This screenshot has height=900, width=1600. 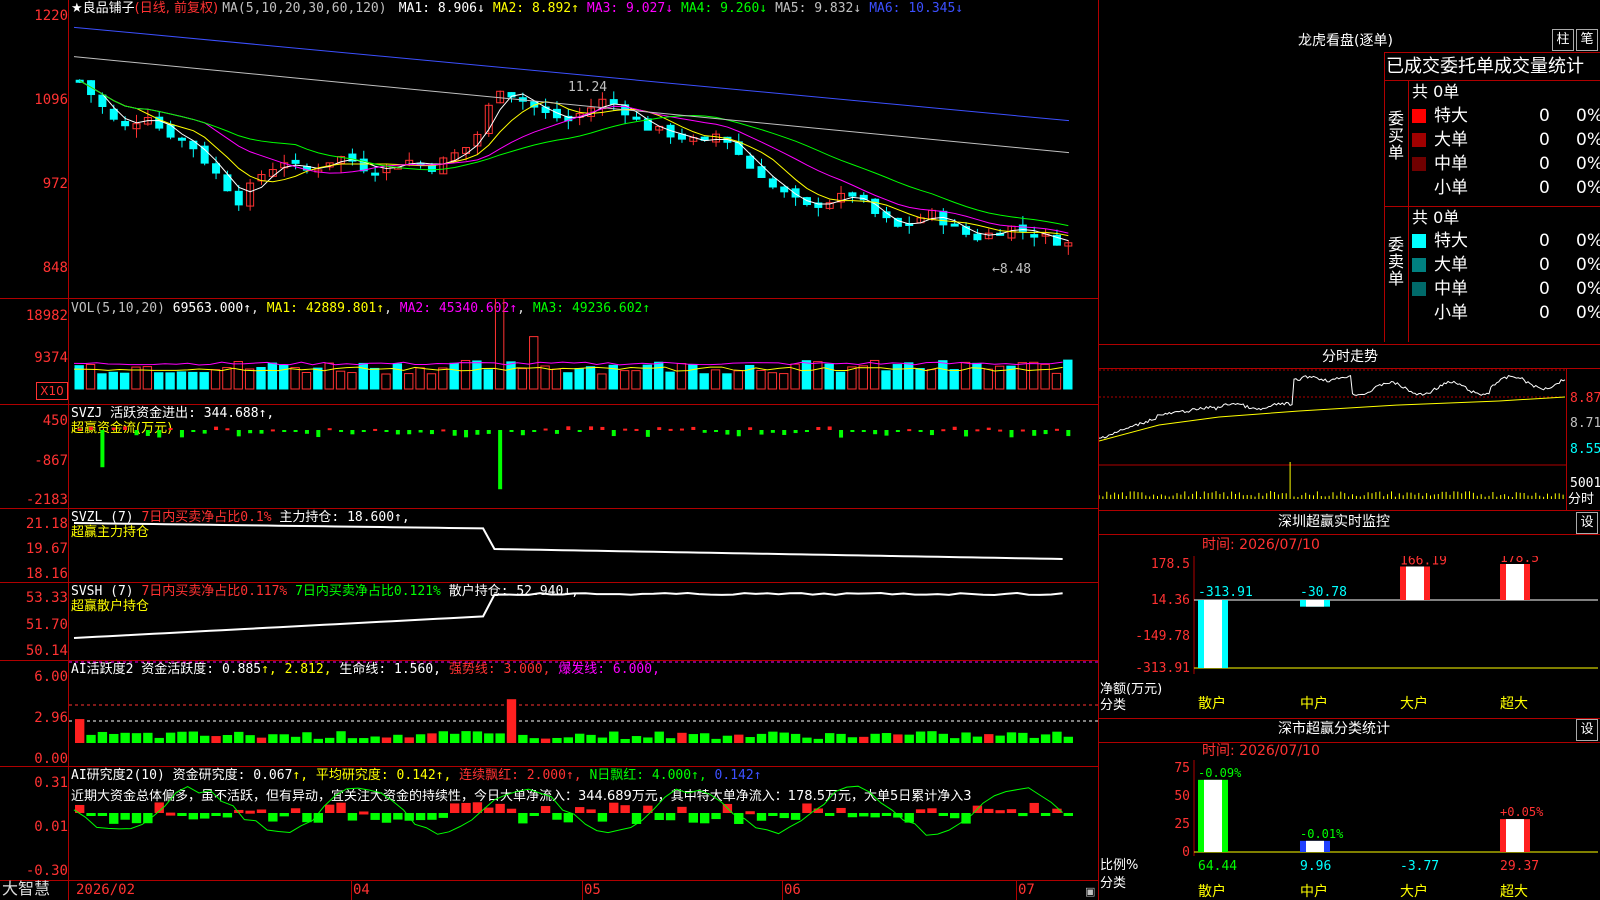 I want to click on svzl-chart, so click(x=583, y=545).